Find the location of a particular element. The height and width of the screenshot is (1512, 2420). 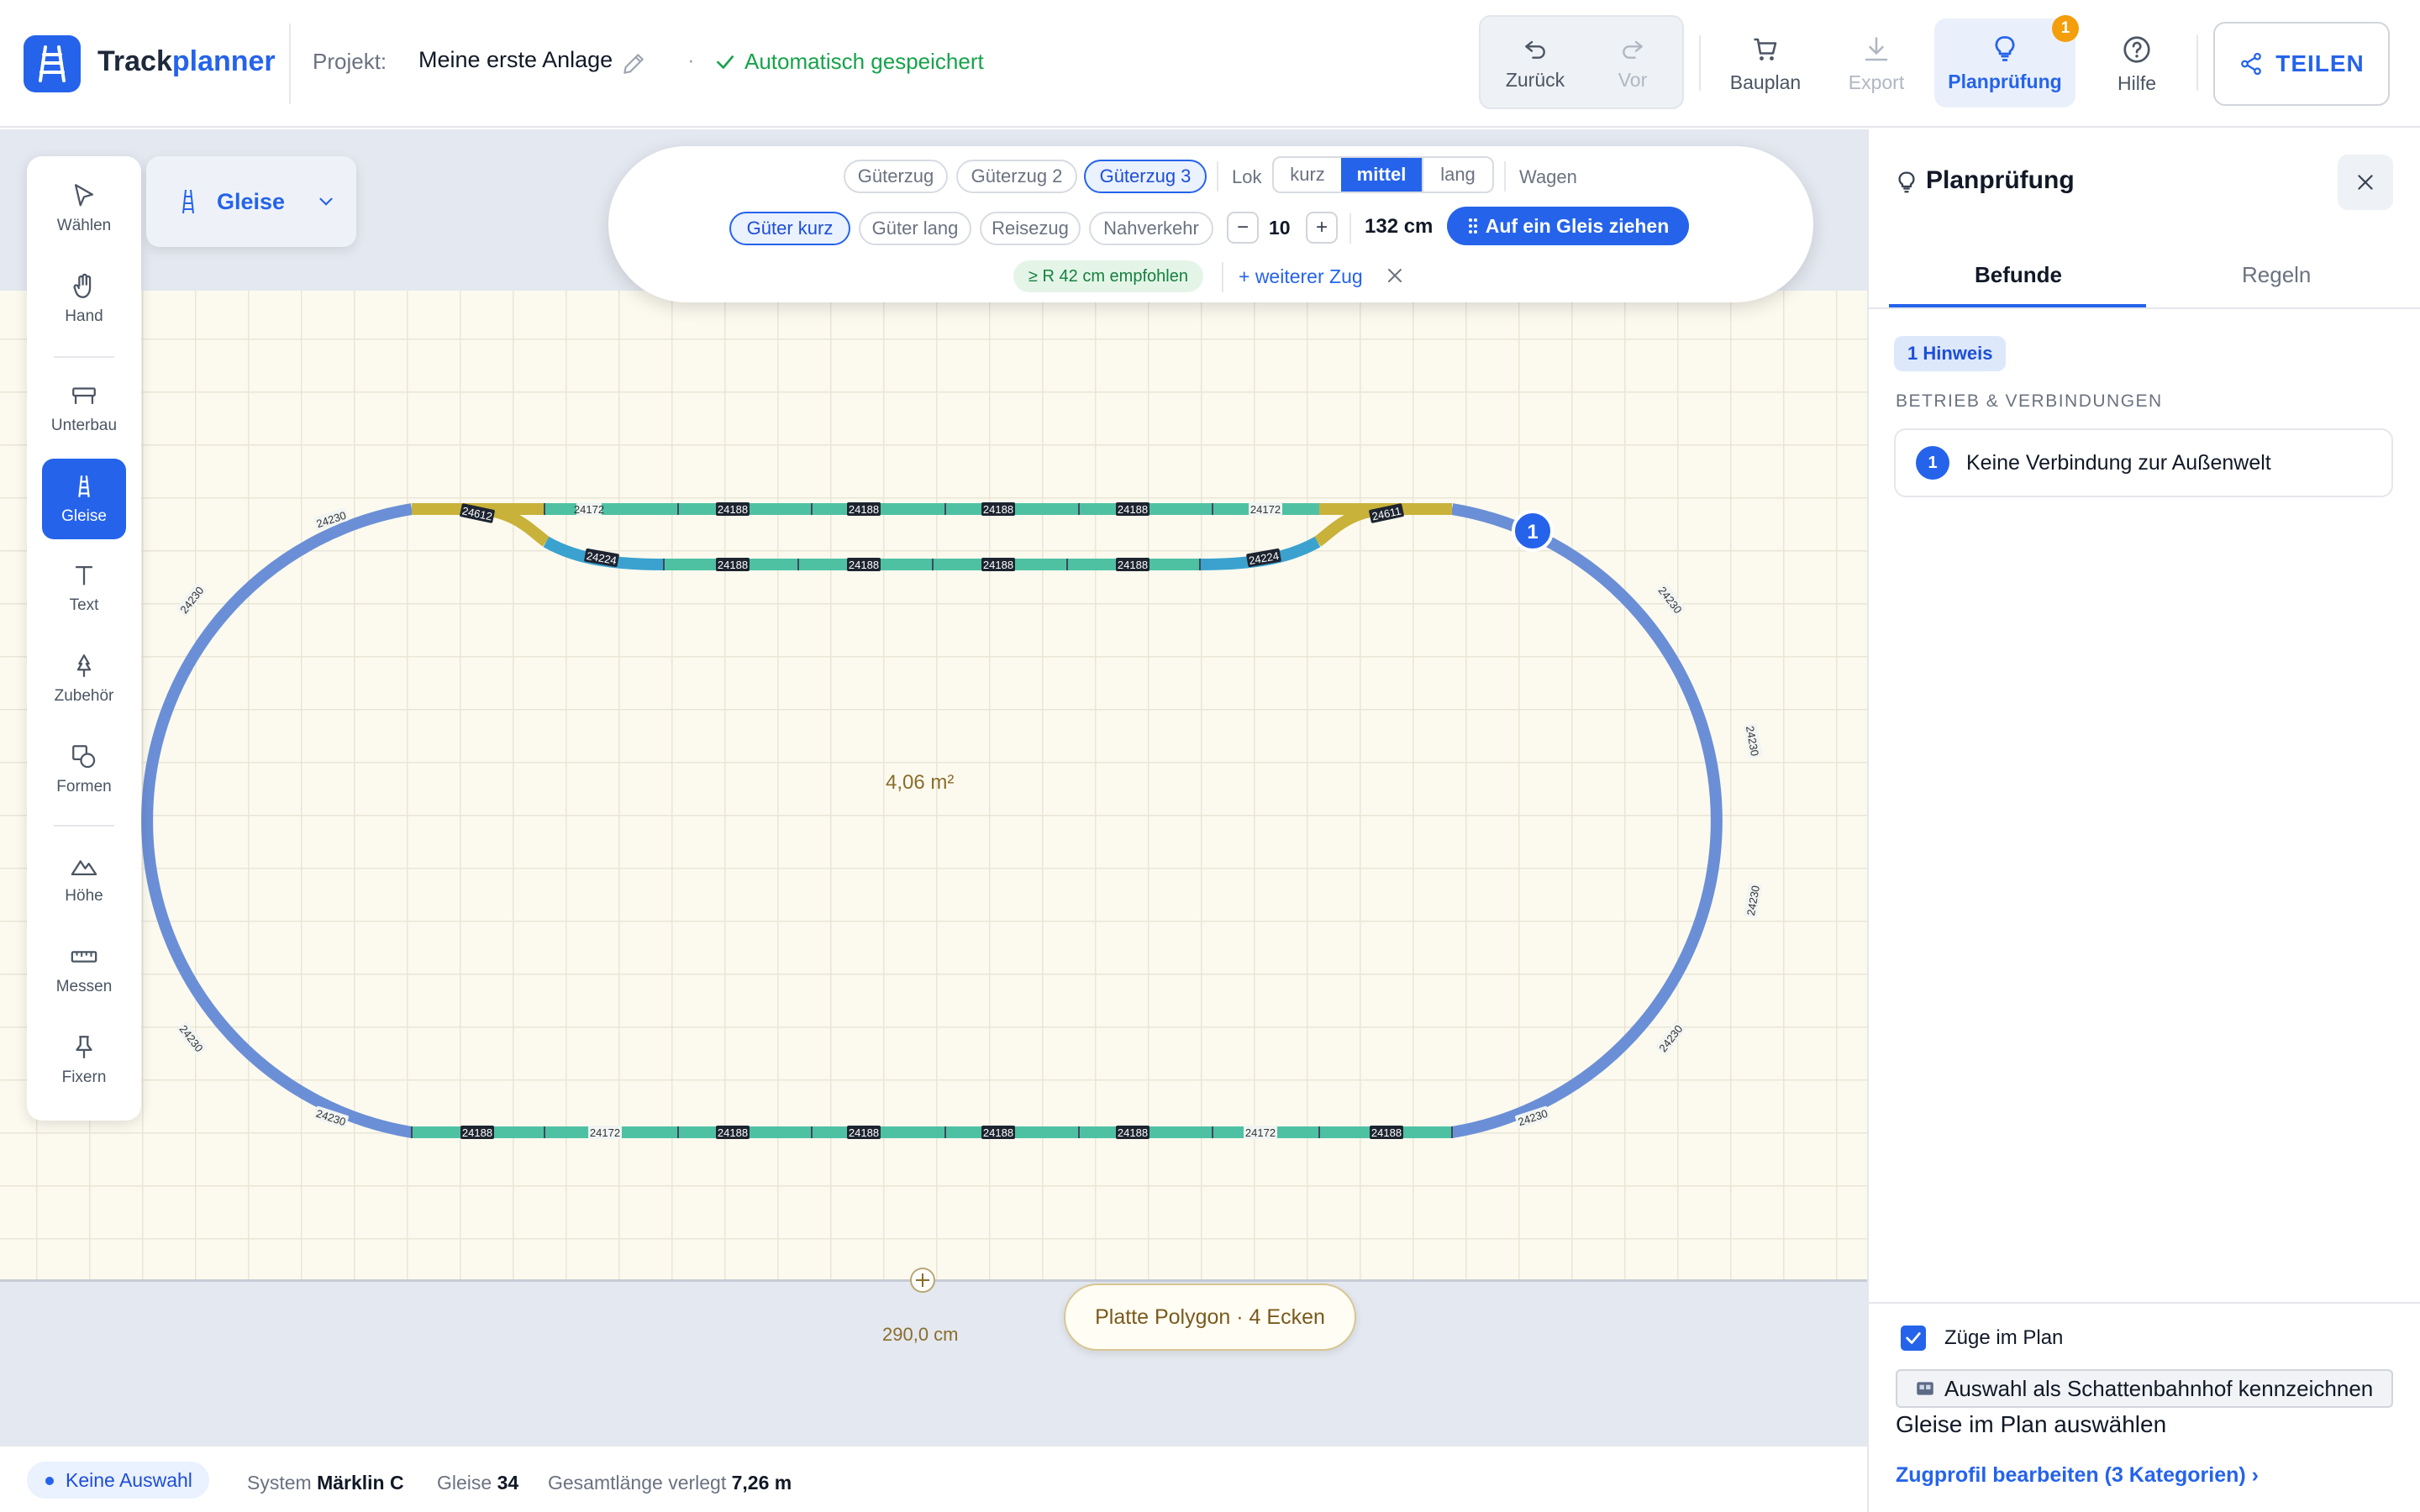

length-value: 7,26 m is located at coordinates (762, 1483).